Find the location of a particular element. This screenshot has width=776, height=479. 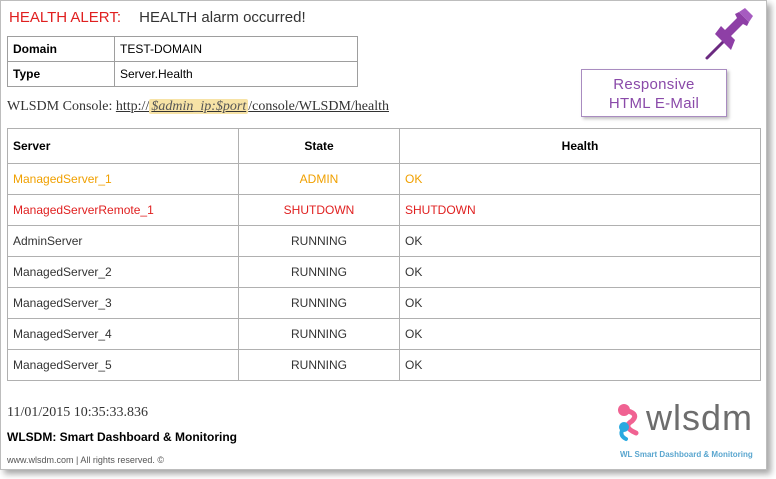

console-url-prefix: http:// is located at coordinates (132, 106).